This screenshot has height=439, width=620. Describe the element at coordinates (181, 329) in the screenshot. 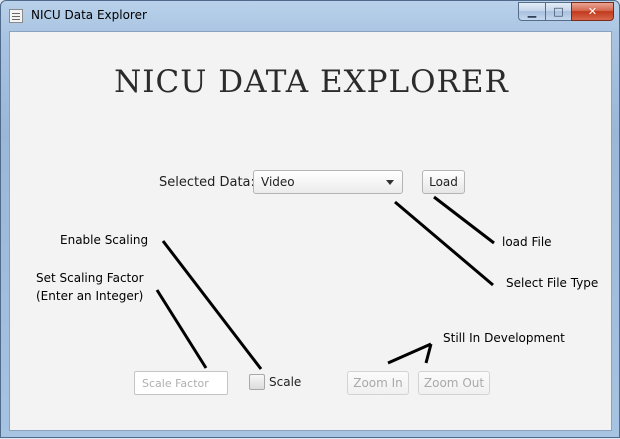

I see `arrow-scaling-factor` at that location.